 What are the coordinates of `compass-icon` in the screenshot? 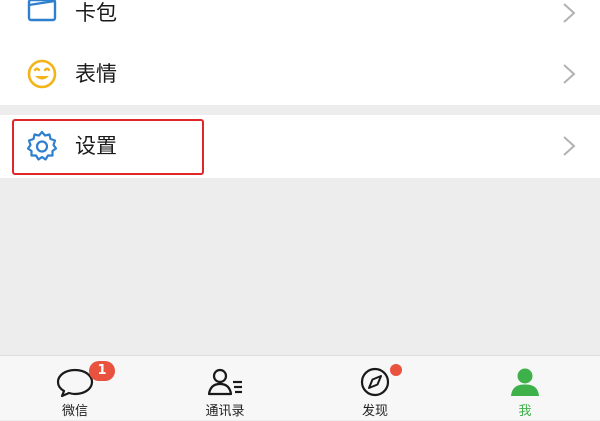 It's located at (375, 382).